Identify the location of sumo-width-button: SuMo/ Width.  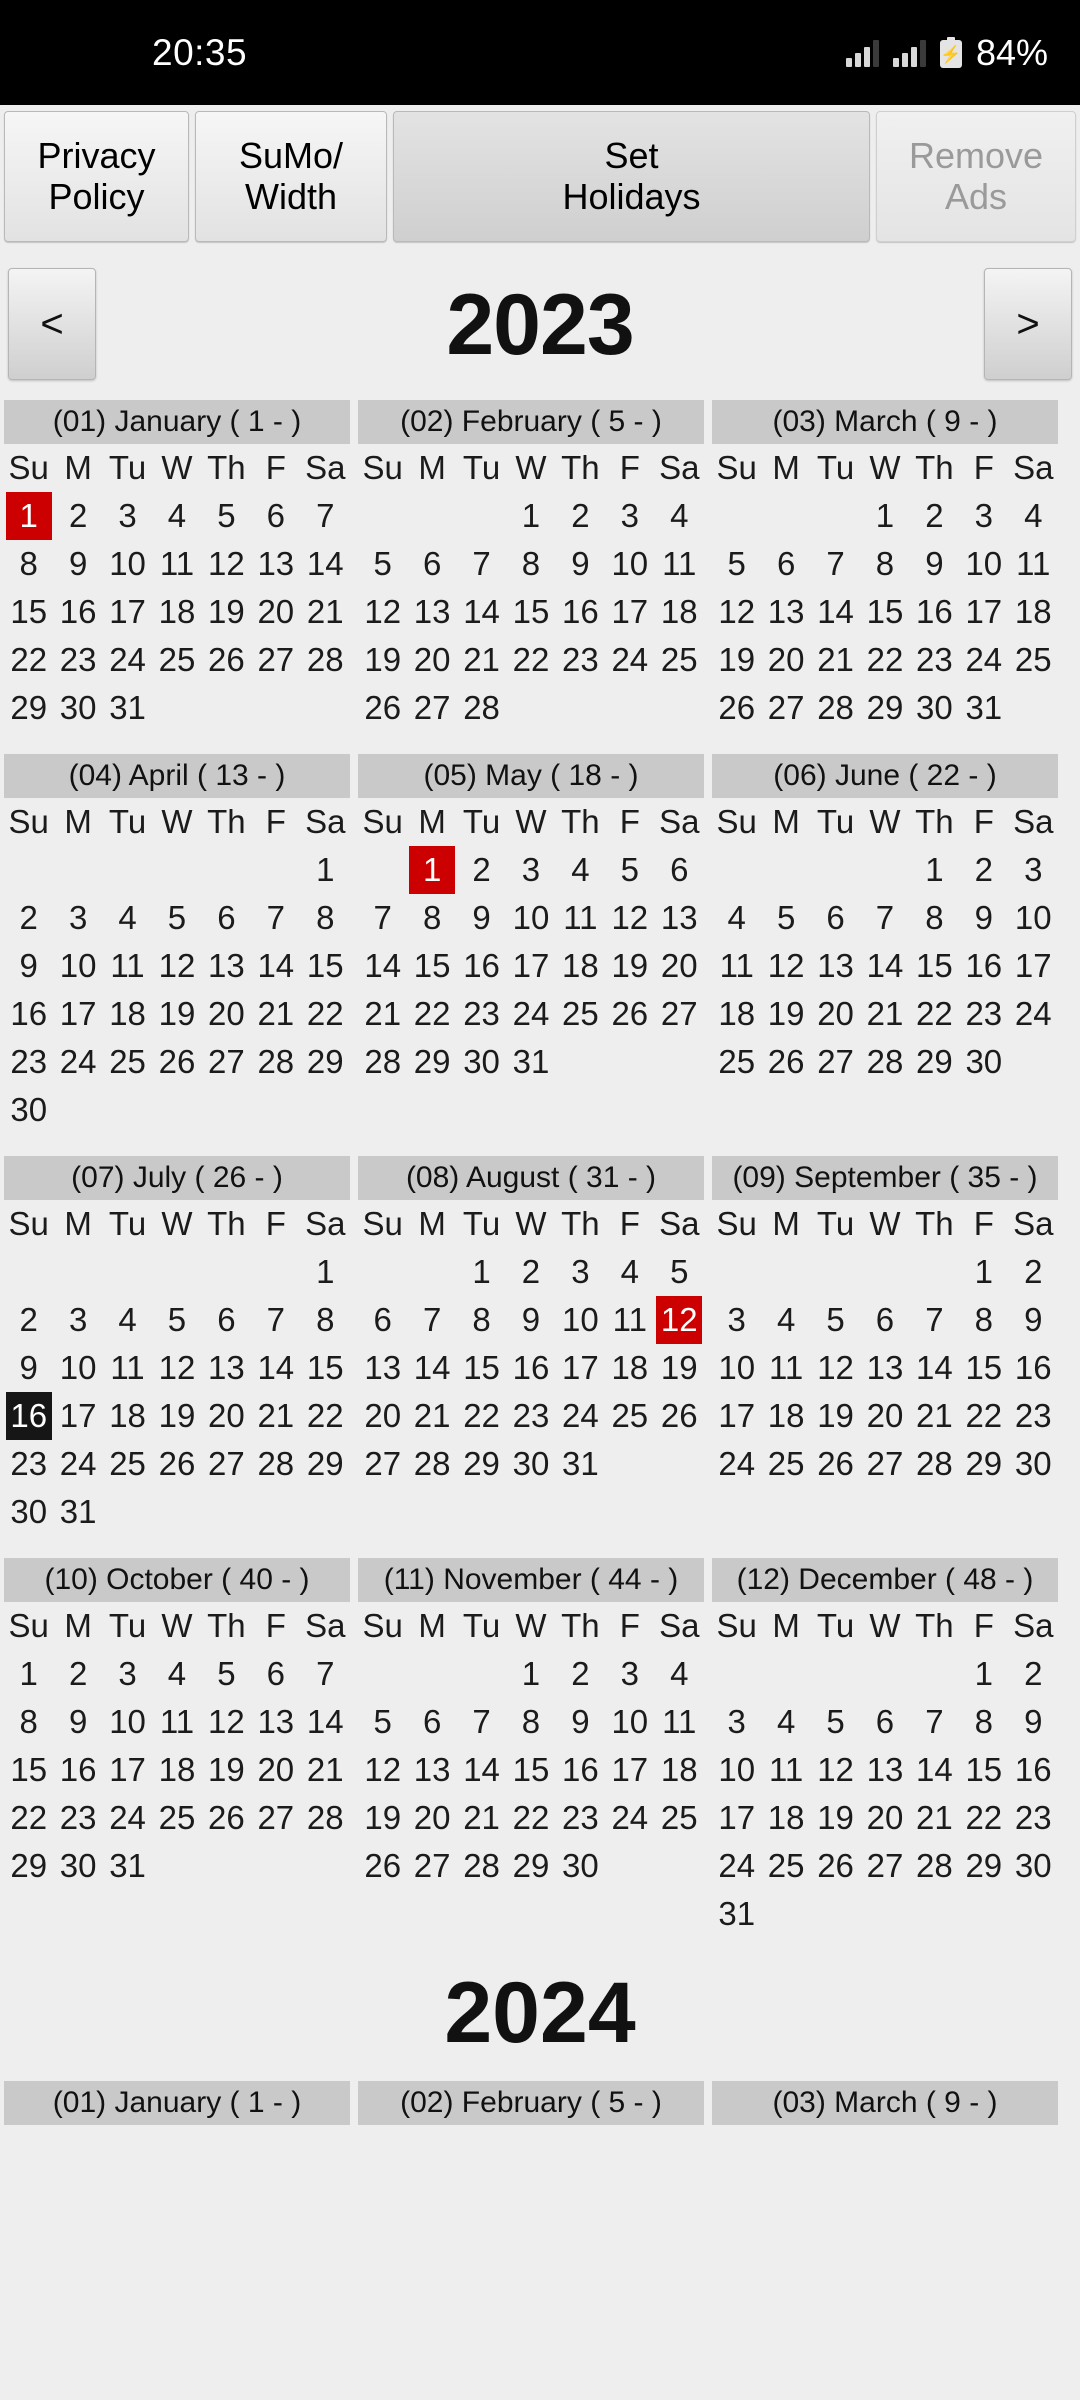
(291, 176).